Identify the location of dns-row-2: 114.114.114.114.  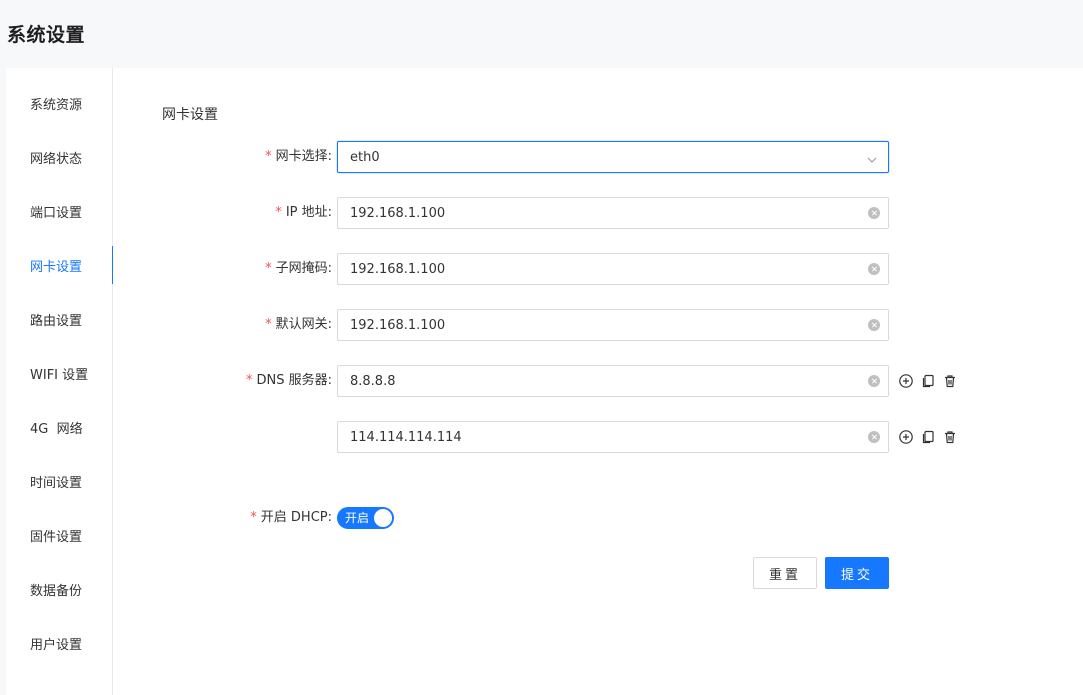
(598, 437).